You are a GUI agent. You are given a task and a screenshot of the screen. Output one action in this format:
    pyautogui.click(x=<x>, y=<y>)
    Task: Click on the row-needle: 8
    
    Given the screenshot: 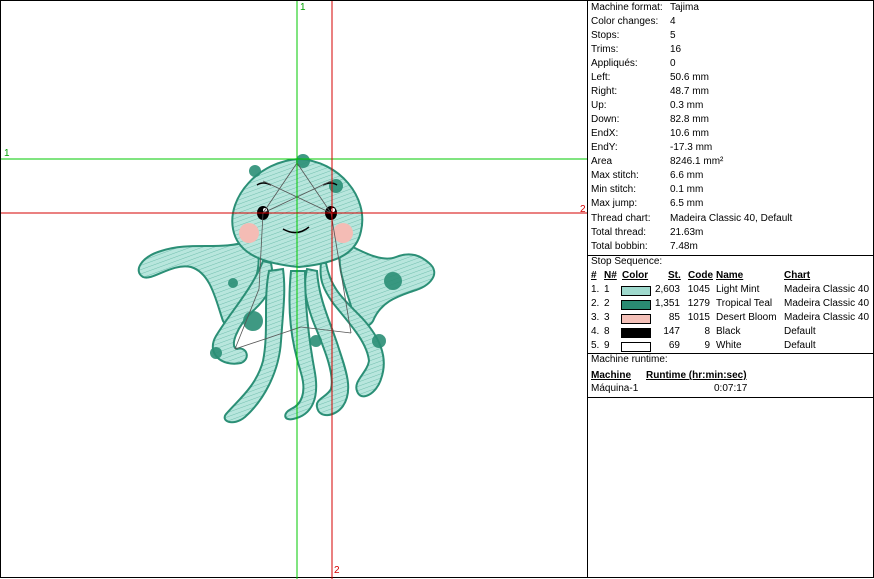 What is the action you would take?
    pyautogui.click(x=607, y=331)
    